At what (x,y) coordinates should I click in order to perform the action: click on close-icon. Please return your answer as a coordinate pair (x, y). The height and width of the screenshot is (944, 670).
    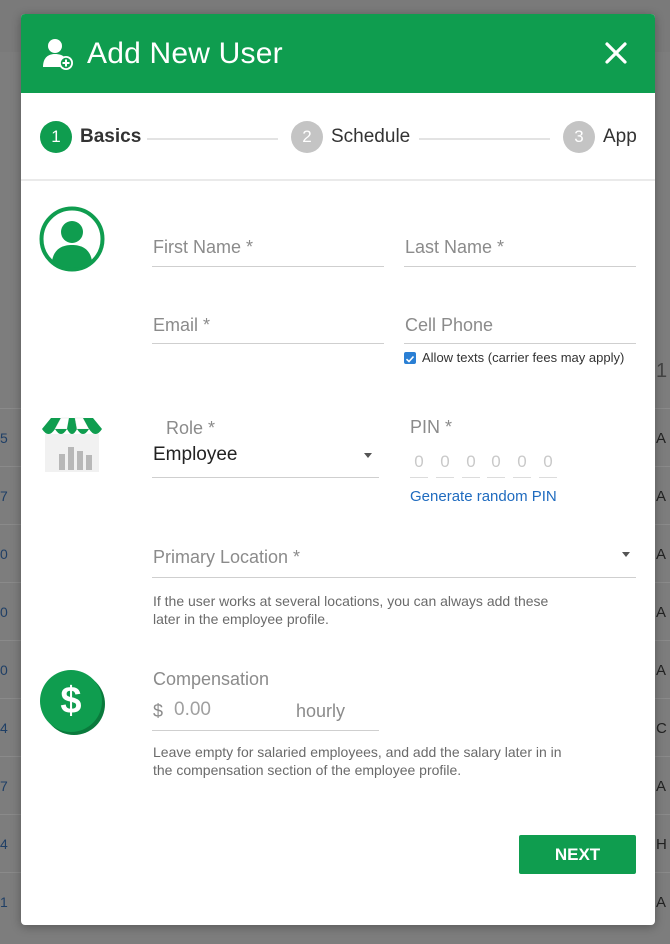
    Looking at the image, I should click on (616, 53).